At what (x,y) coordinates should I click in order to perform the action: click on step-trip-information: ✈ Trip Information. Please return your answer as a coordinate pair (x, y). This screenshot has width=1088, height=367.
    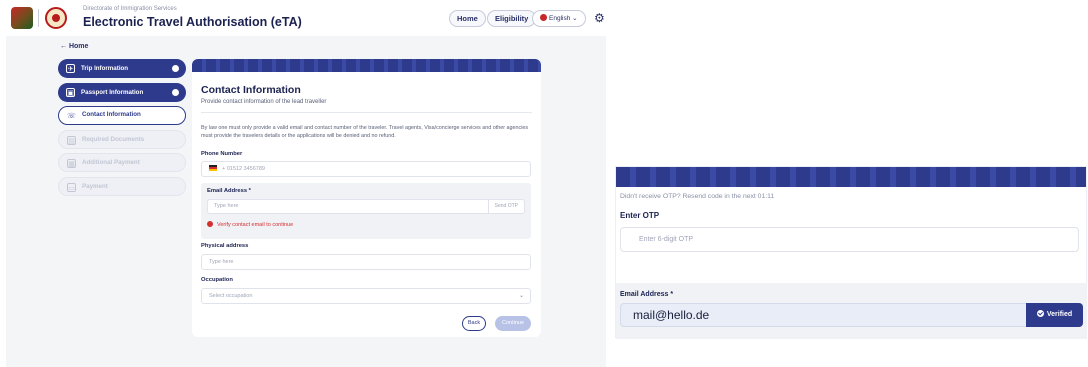
    Looking at the image, I should click on (122, 68).